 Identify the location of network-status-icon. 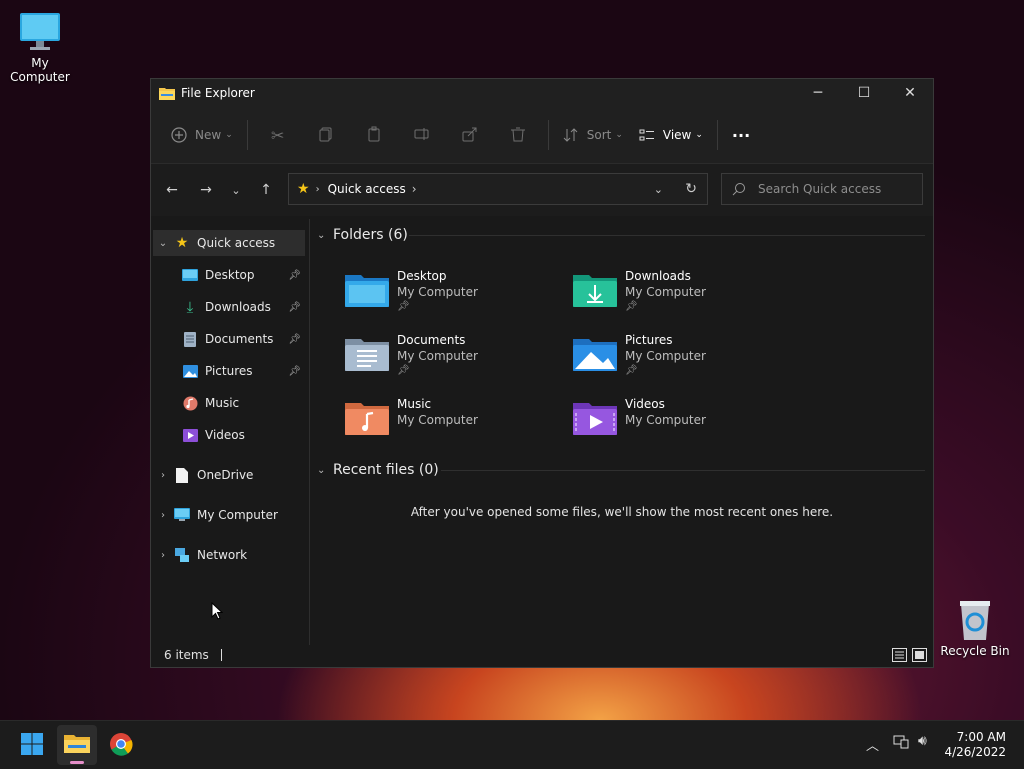
(901, 743).